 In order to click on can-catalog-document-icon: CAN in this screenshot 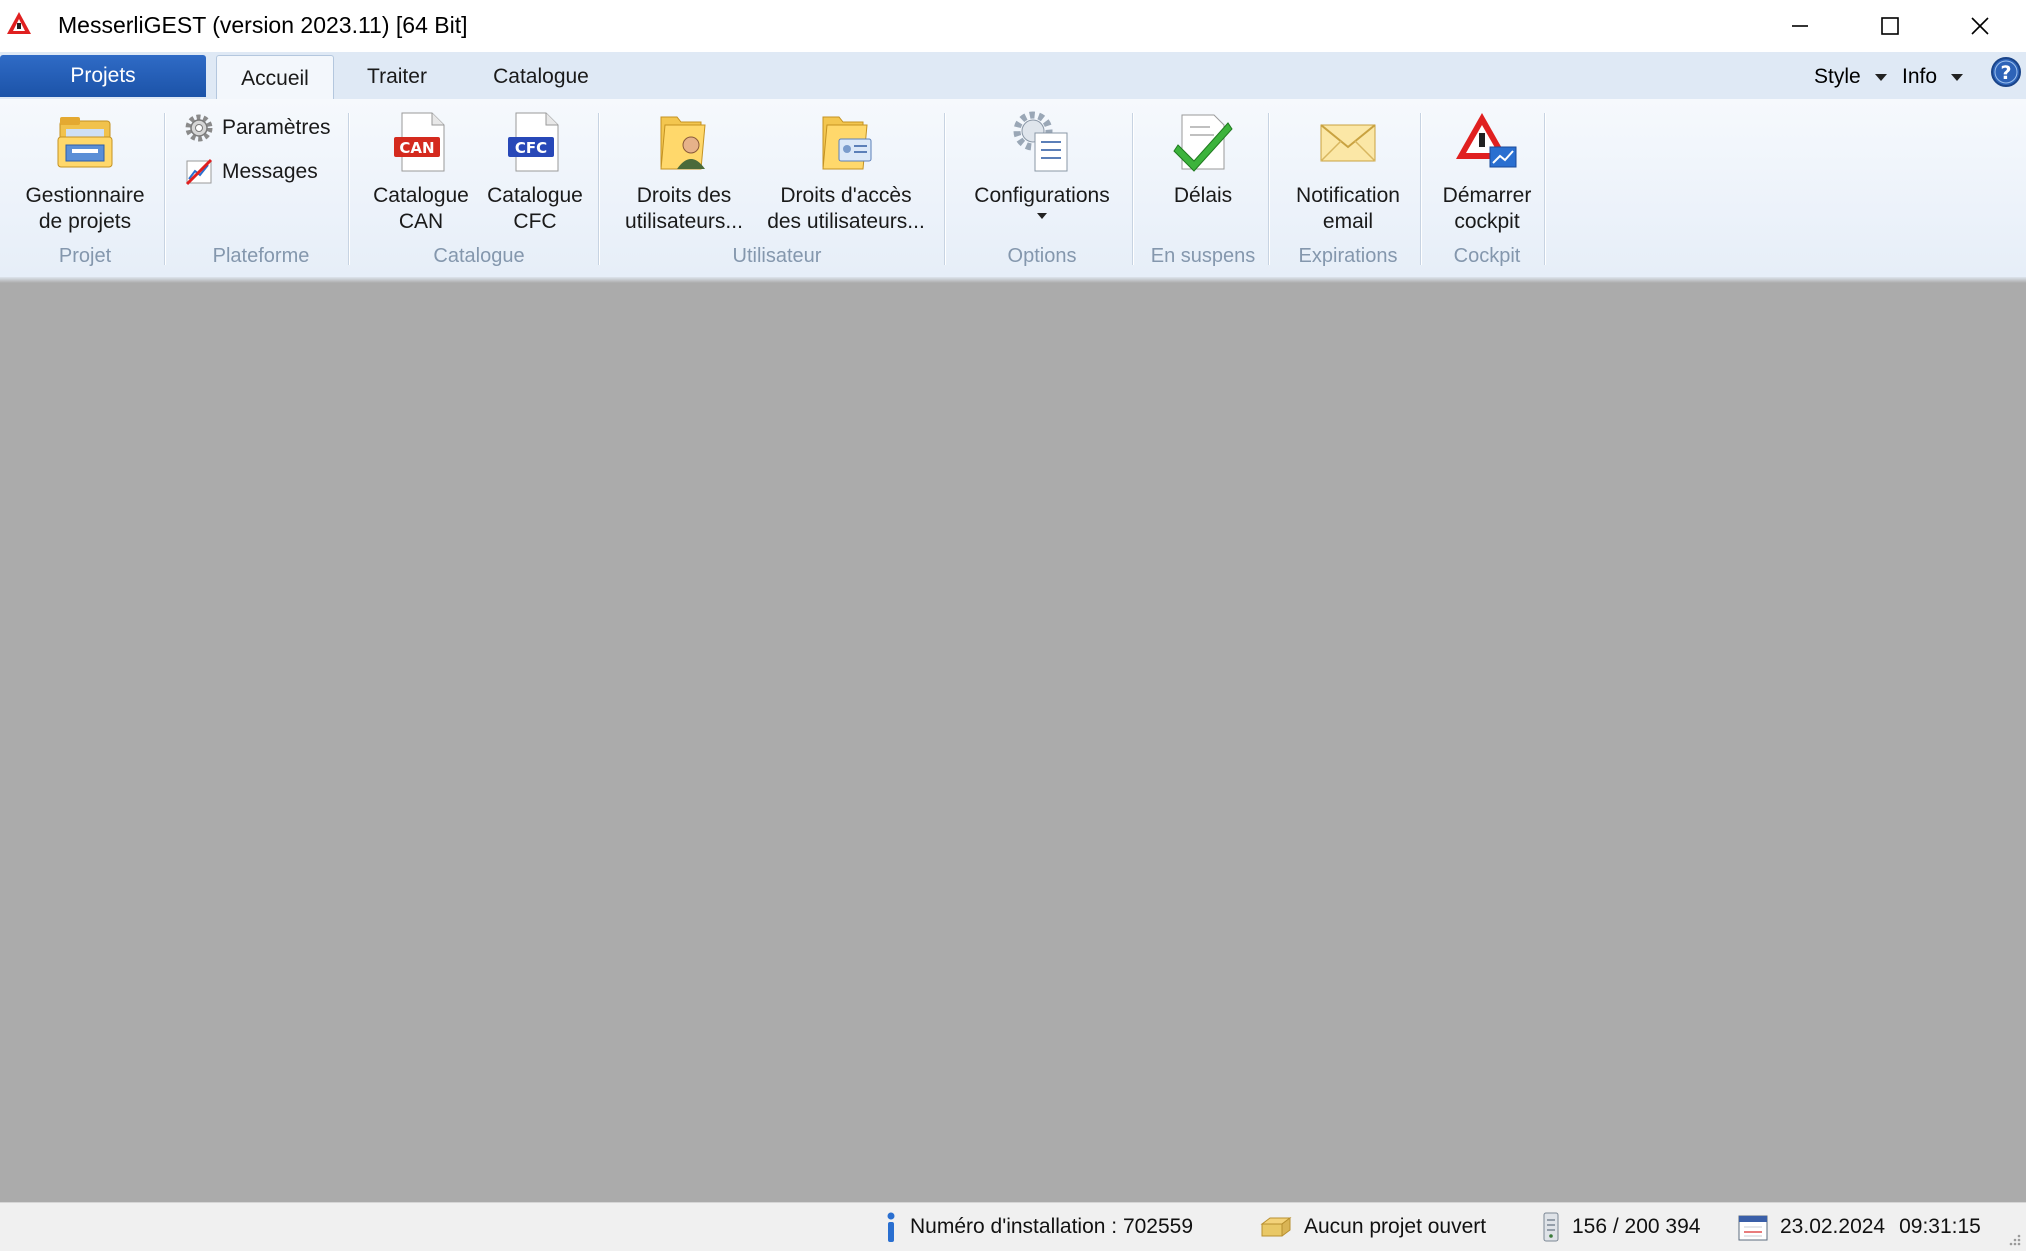, I will do `click(419, 142)`.